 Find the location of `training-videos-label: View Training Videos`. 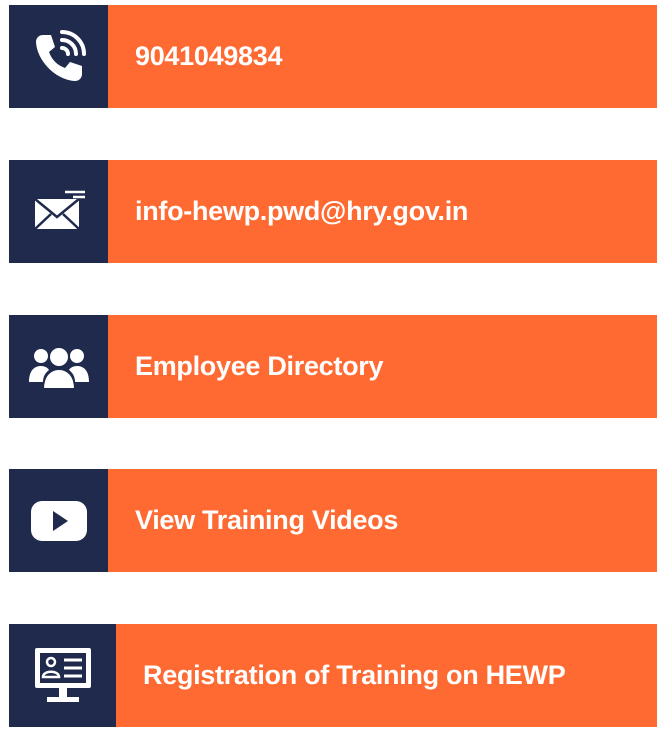

training-videos-label: View Training Videos is located at coordinates (267, 520).